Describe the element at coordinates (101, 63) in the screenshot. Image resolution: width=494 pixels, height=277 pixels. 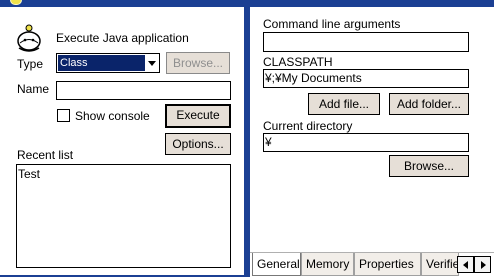
I see `type-select-value: Class` at that location.